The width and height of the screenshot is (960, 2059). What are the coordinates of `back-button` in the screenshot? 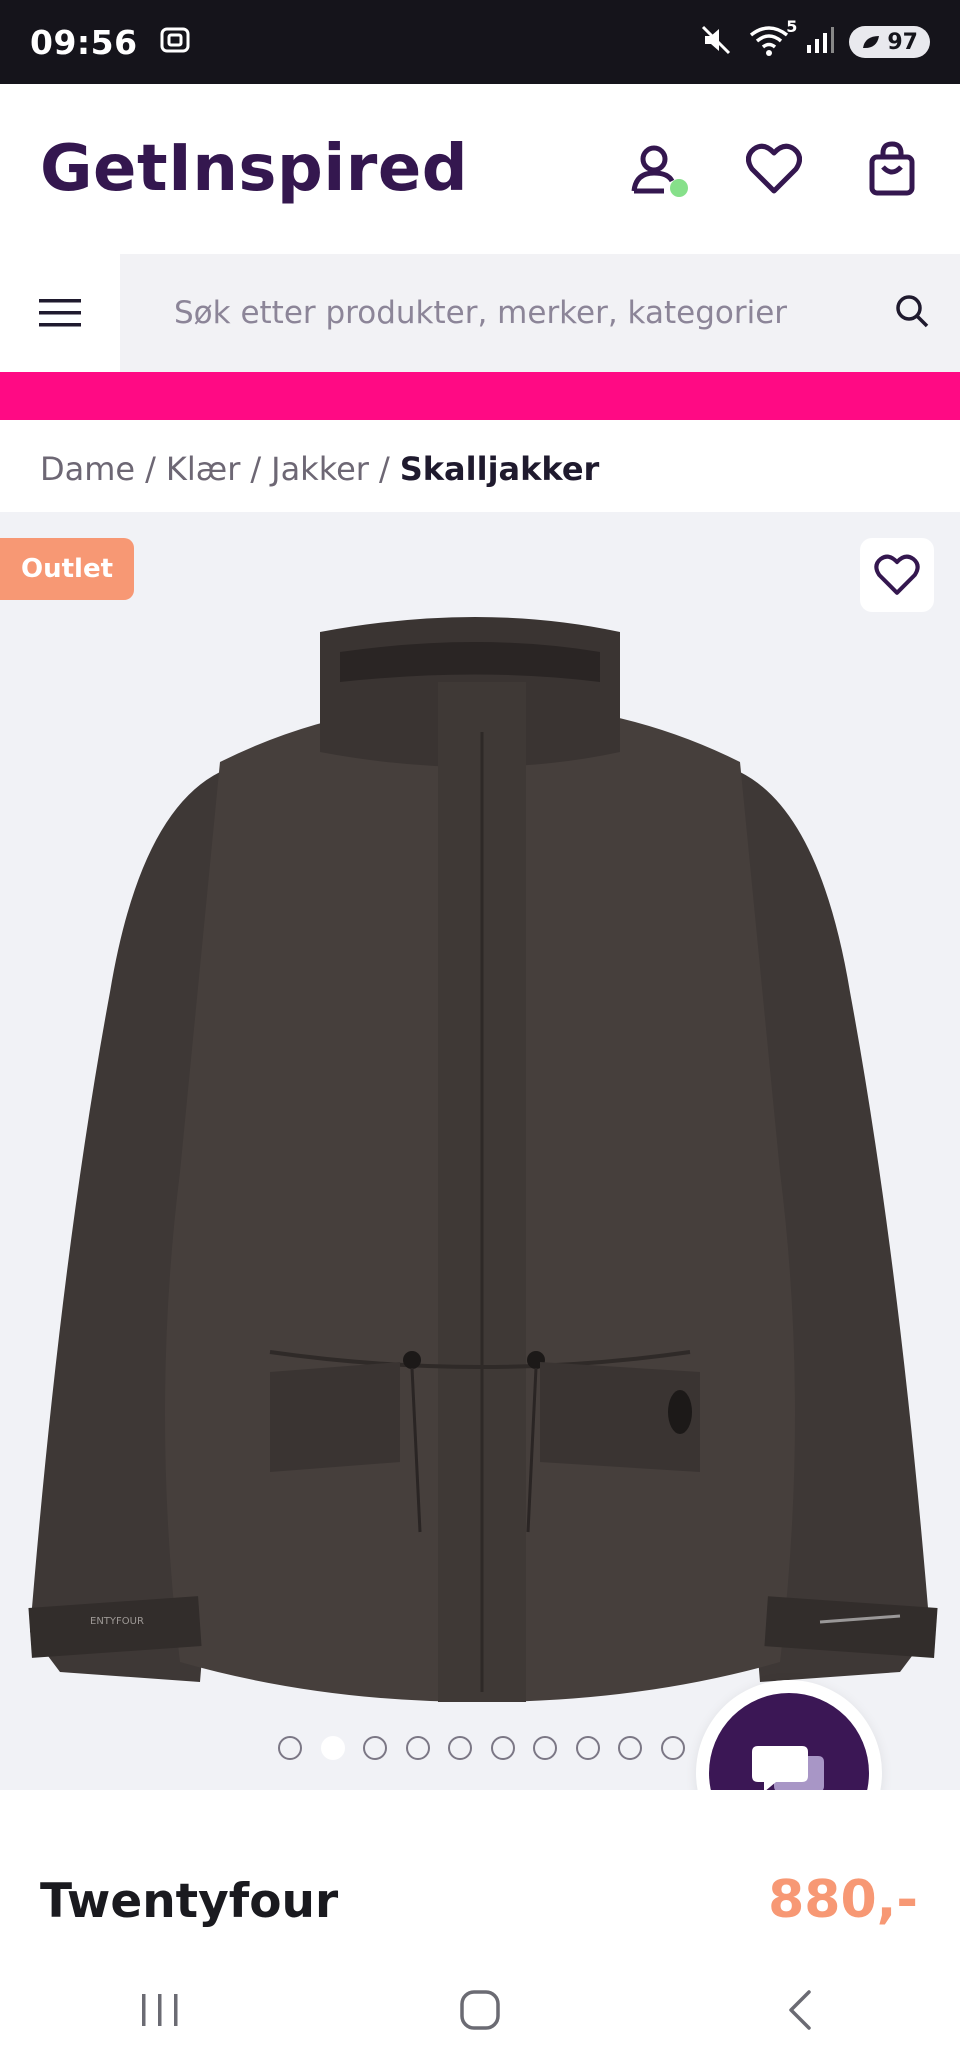 It's located at (800, 2010).